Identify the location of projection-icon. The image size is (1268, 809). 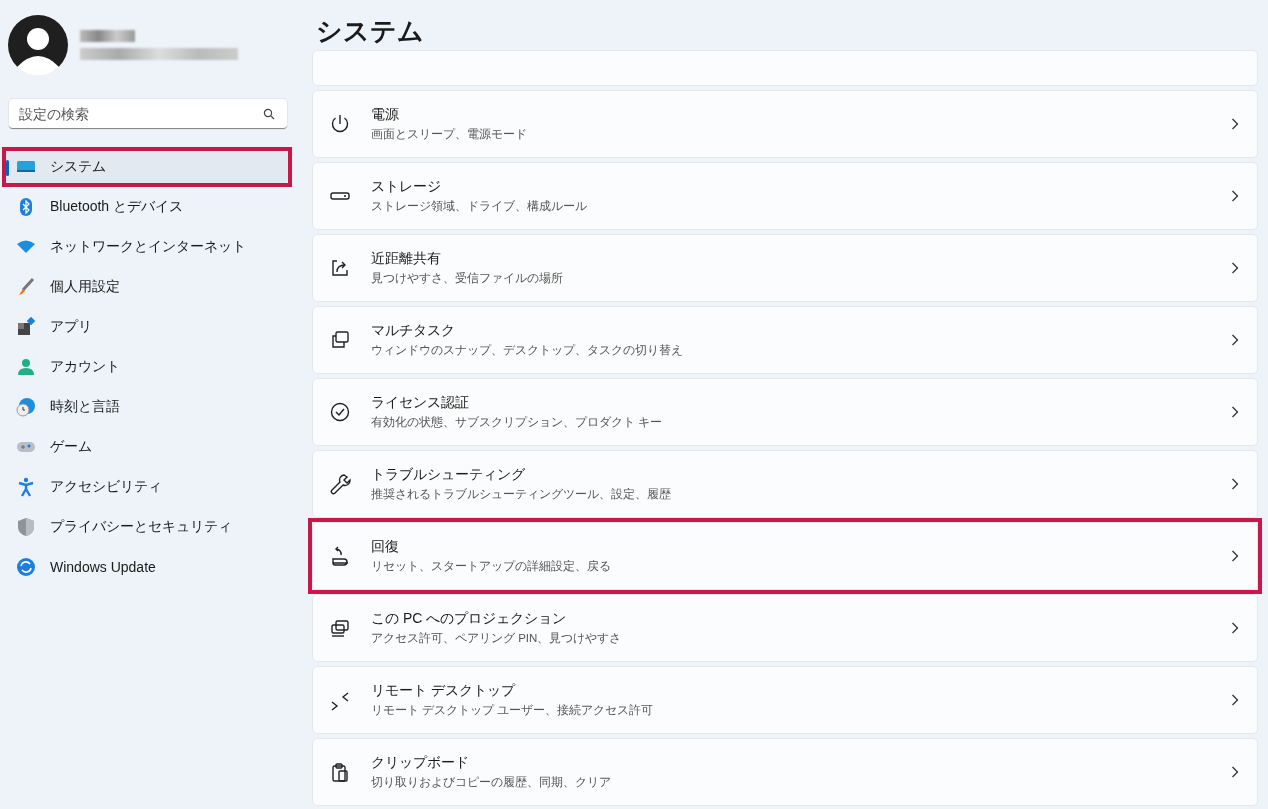
(340, 628).